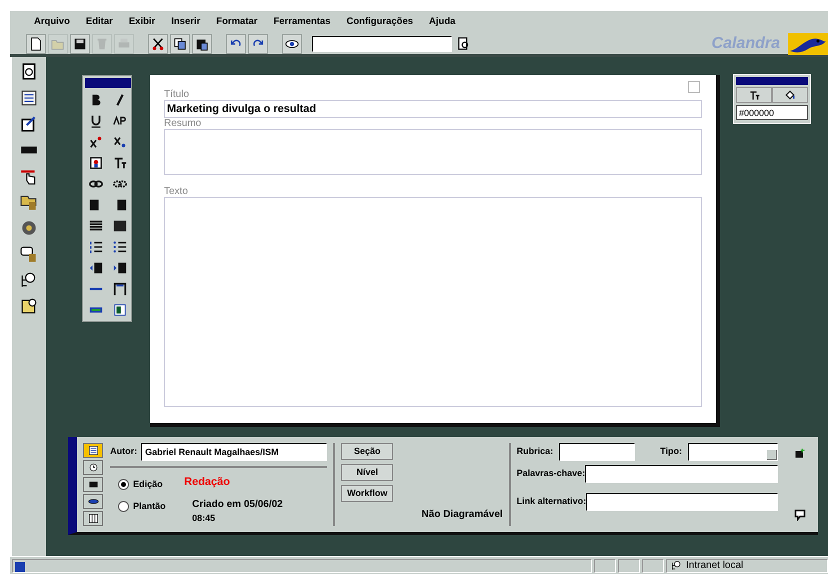  What do you see at coordinates (464, 43) in the screenshot?
I see `find-icon` at bounding box center [464, 43].